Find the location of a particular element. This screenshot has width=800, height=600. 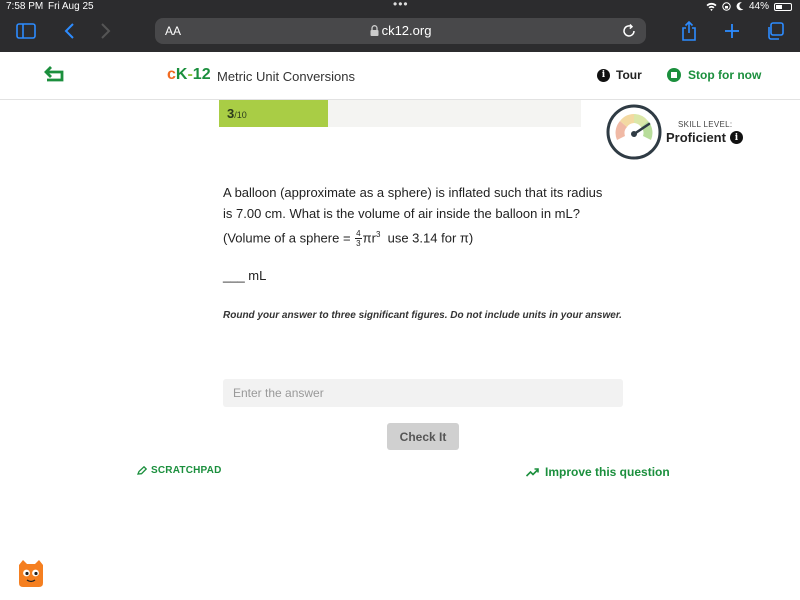

trending-up-icon is located at coordinates (532, 472).